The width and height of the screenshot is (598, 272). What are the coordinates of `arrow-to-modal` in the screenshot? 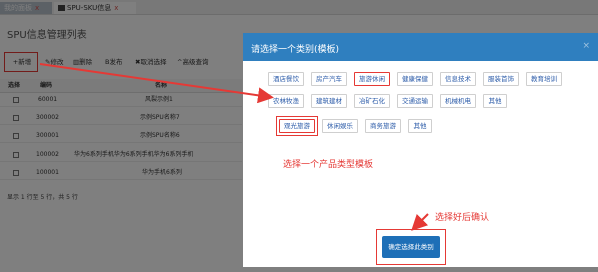 It's located at (156, 83).